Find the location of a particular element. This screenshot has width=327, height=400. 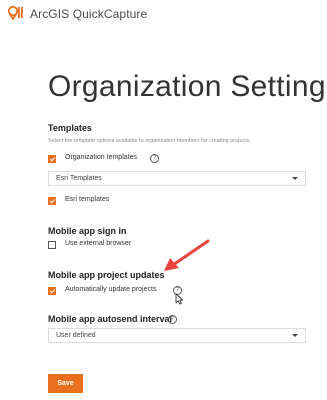

esri-templates-checkbox is located at coordinates (52, 201).